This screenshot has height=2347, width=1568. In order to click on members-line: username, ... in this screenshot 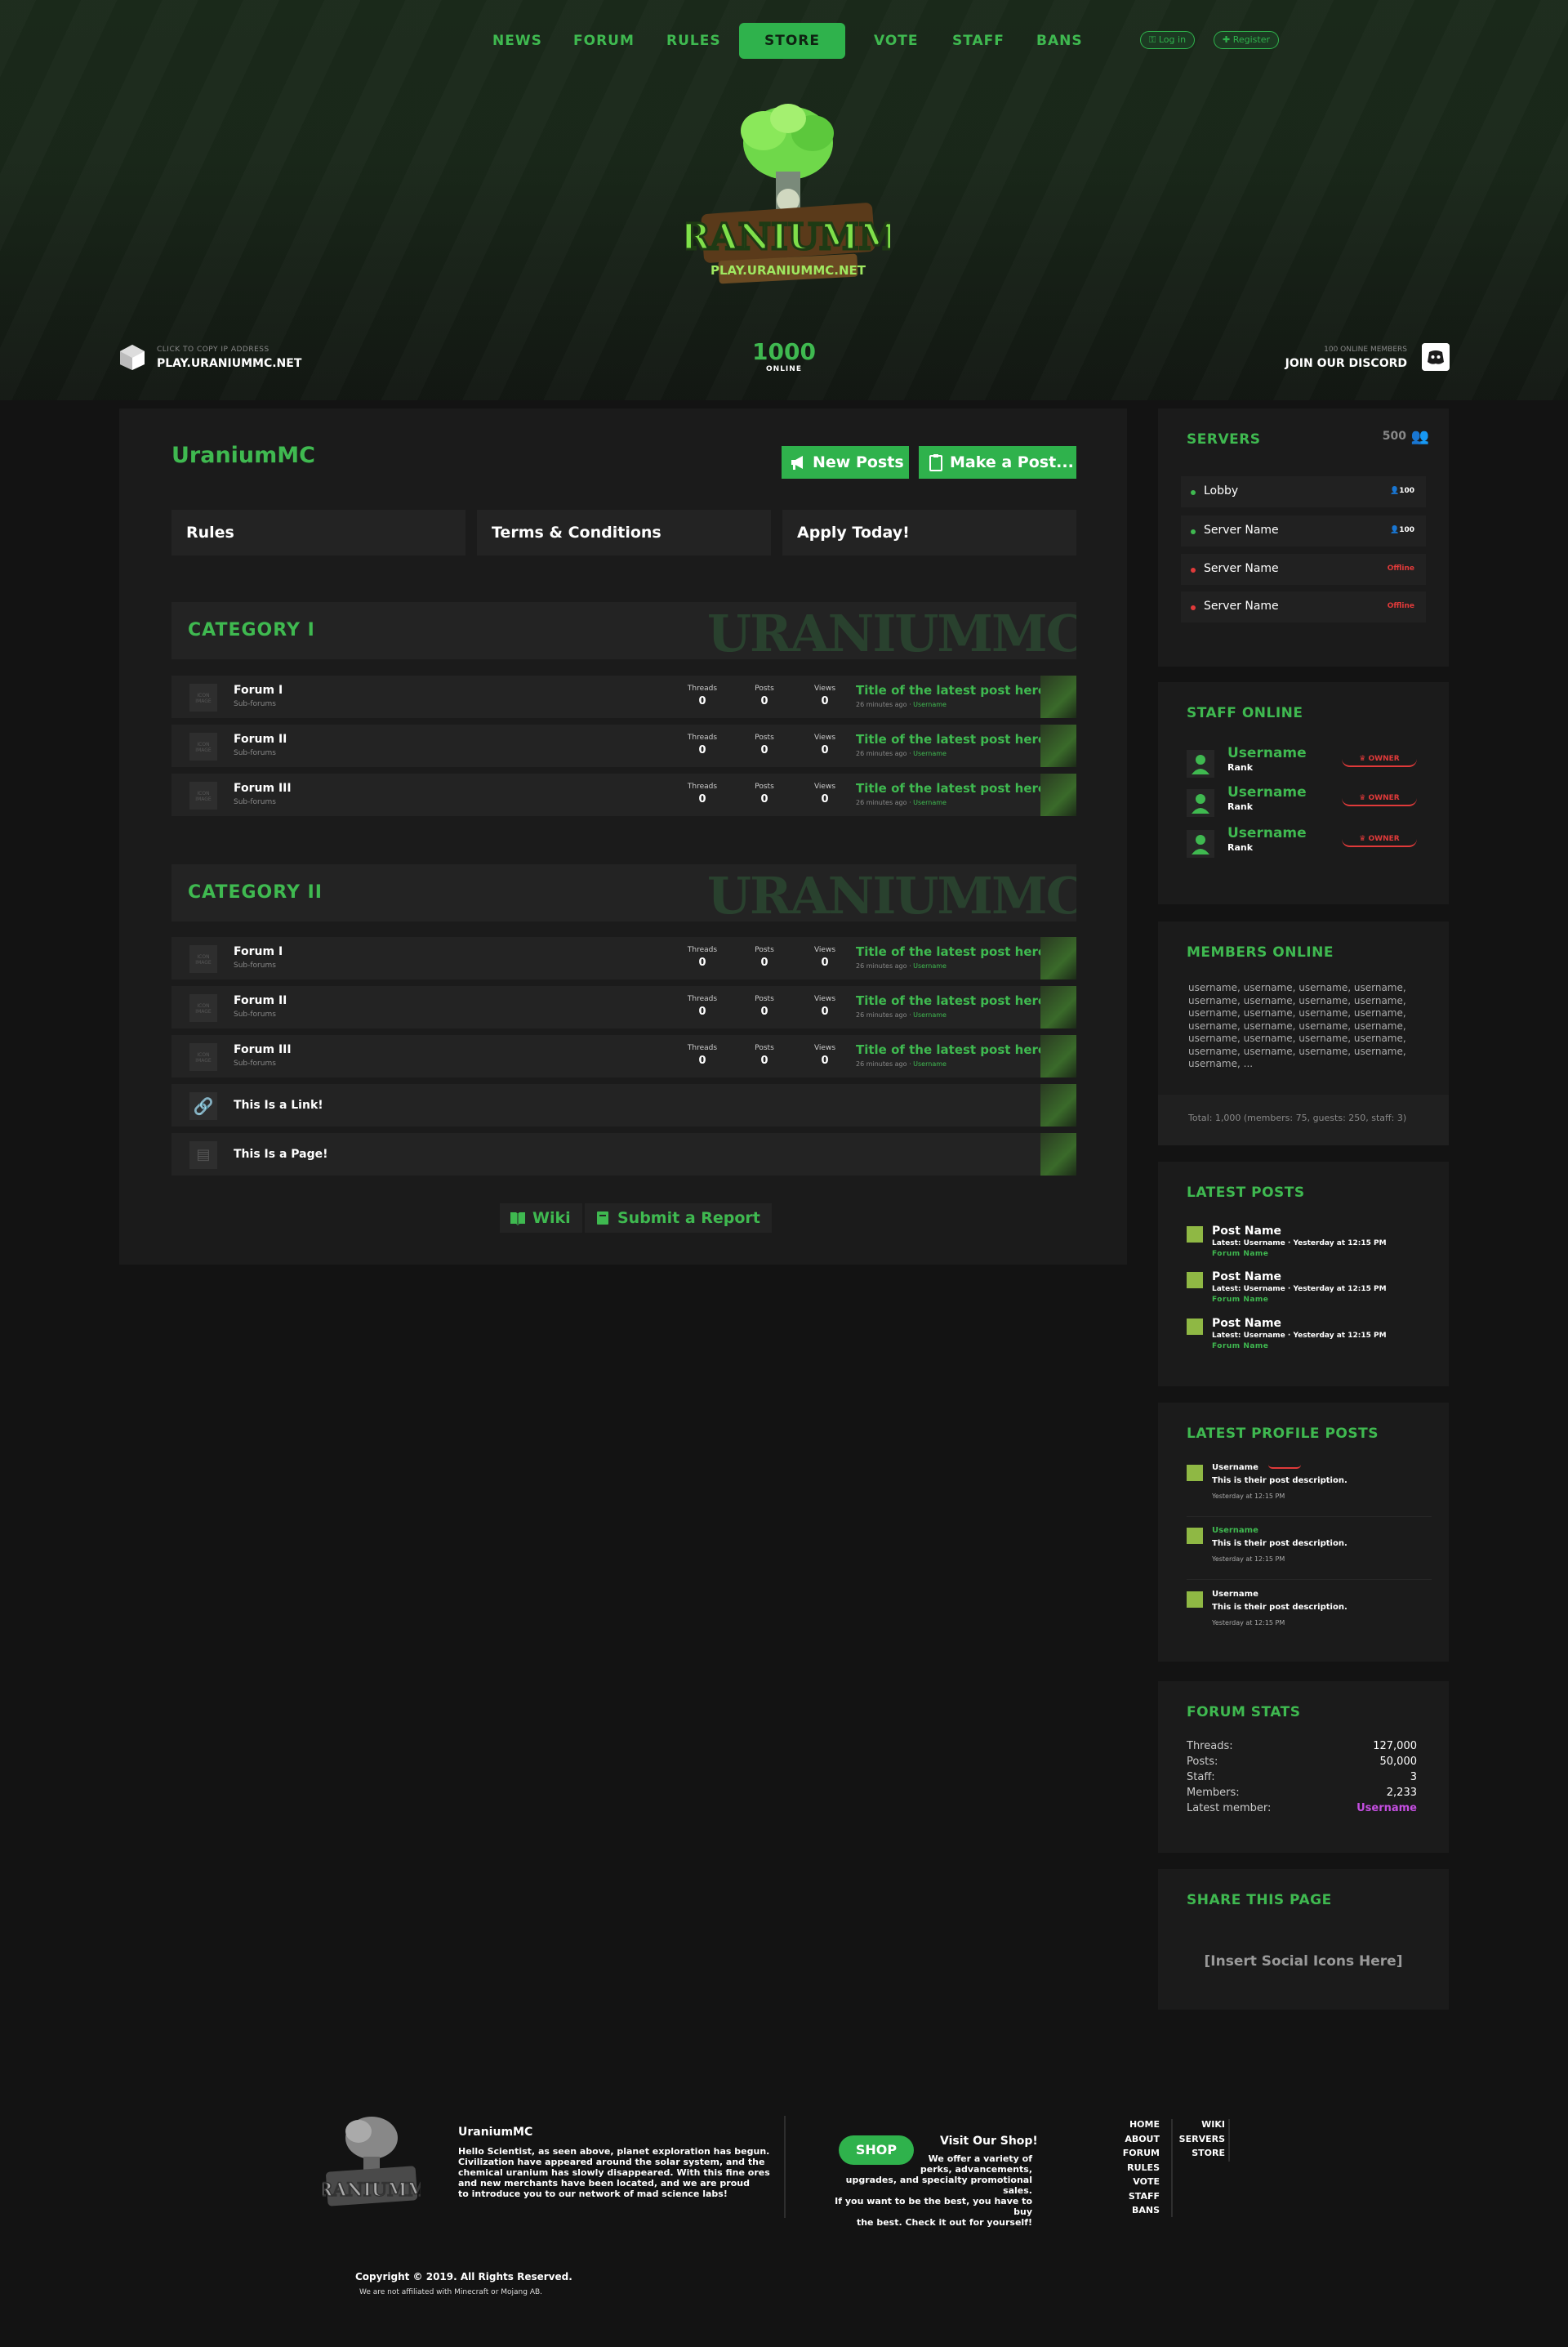, I will do `click(1297, 1064)`.